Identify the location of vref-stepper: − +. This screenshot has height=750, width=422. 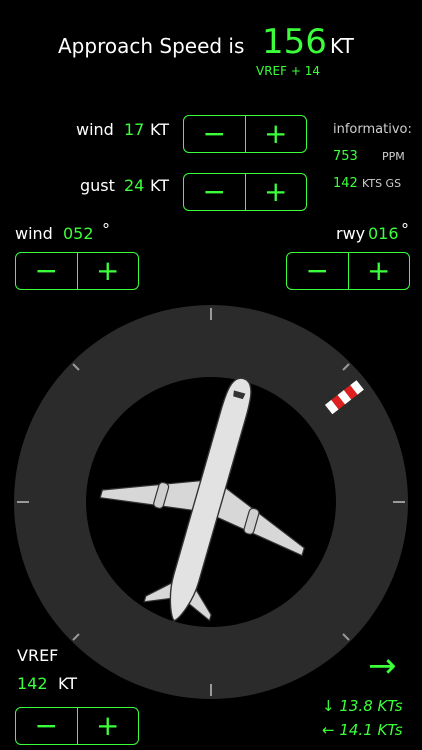
(77, 726).